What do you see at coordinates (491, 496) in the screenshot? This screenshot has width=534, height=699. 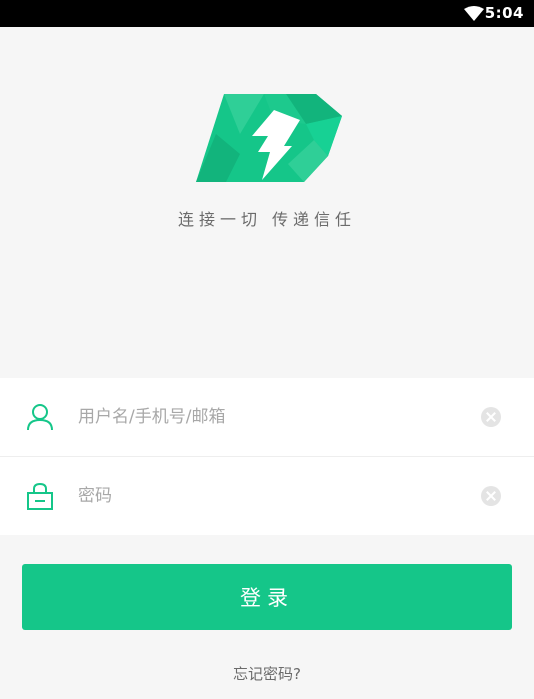 I see `clear-password-icon` at bounding box center [491, 496].